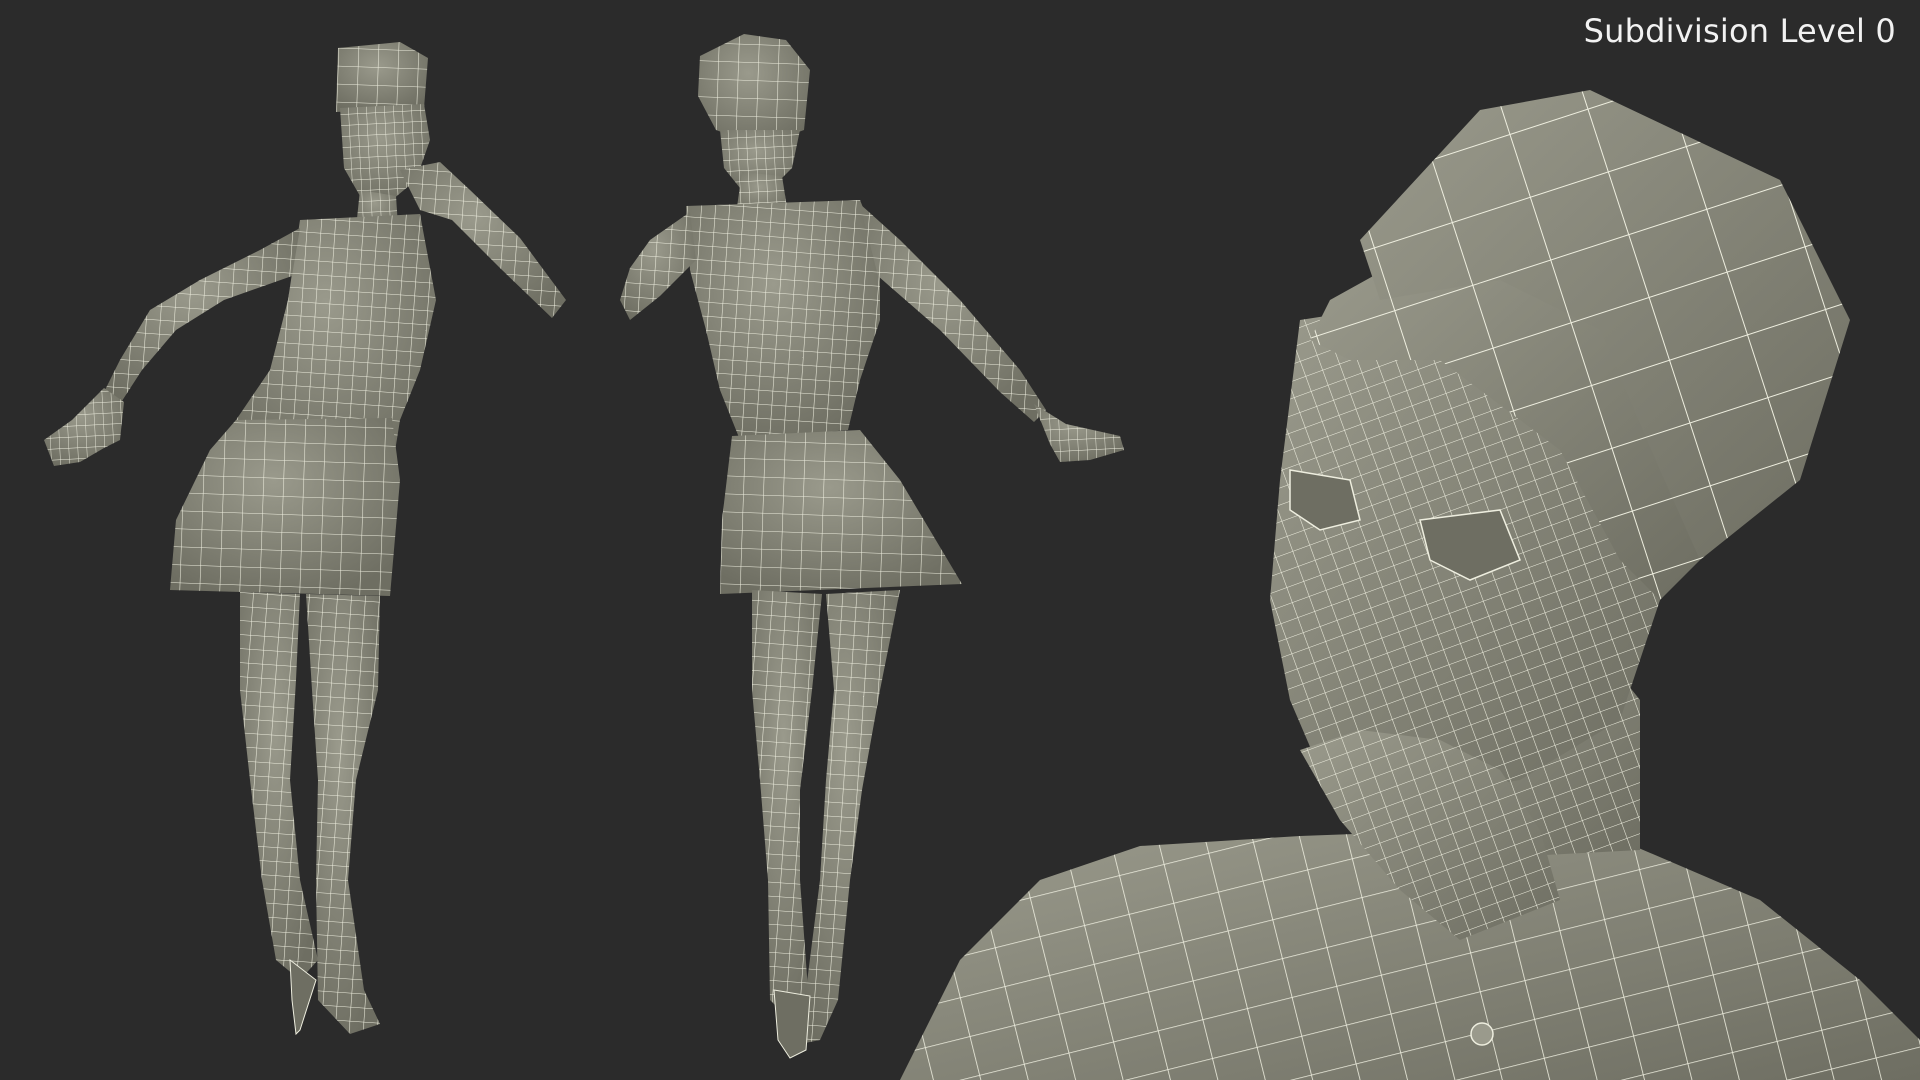  What do you see at coordinates (1739, 31) in the screenshot?
I see `subdivision-level-label: Subdivision Level 0` at bounding box center [1739, 31].